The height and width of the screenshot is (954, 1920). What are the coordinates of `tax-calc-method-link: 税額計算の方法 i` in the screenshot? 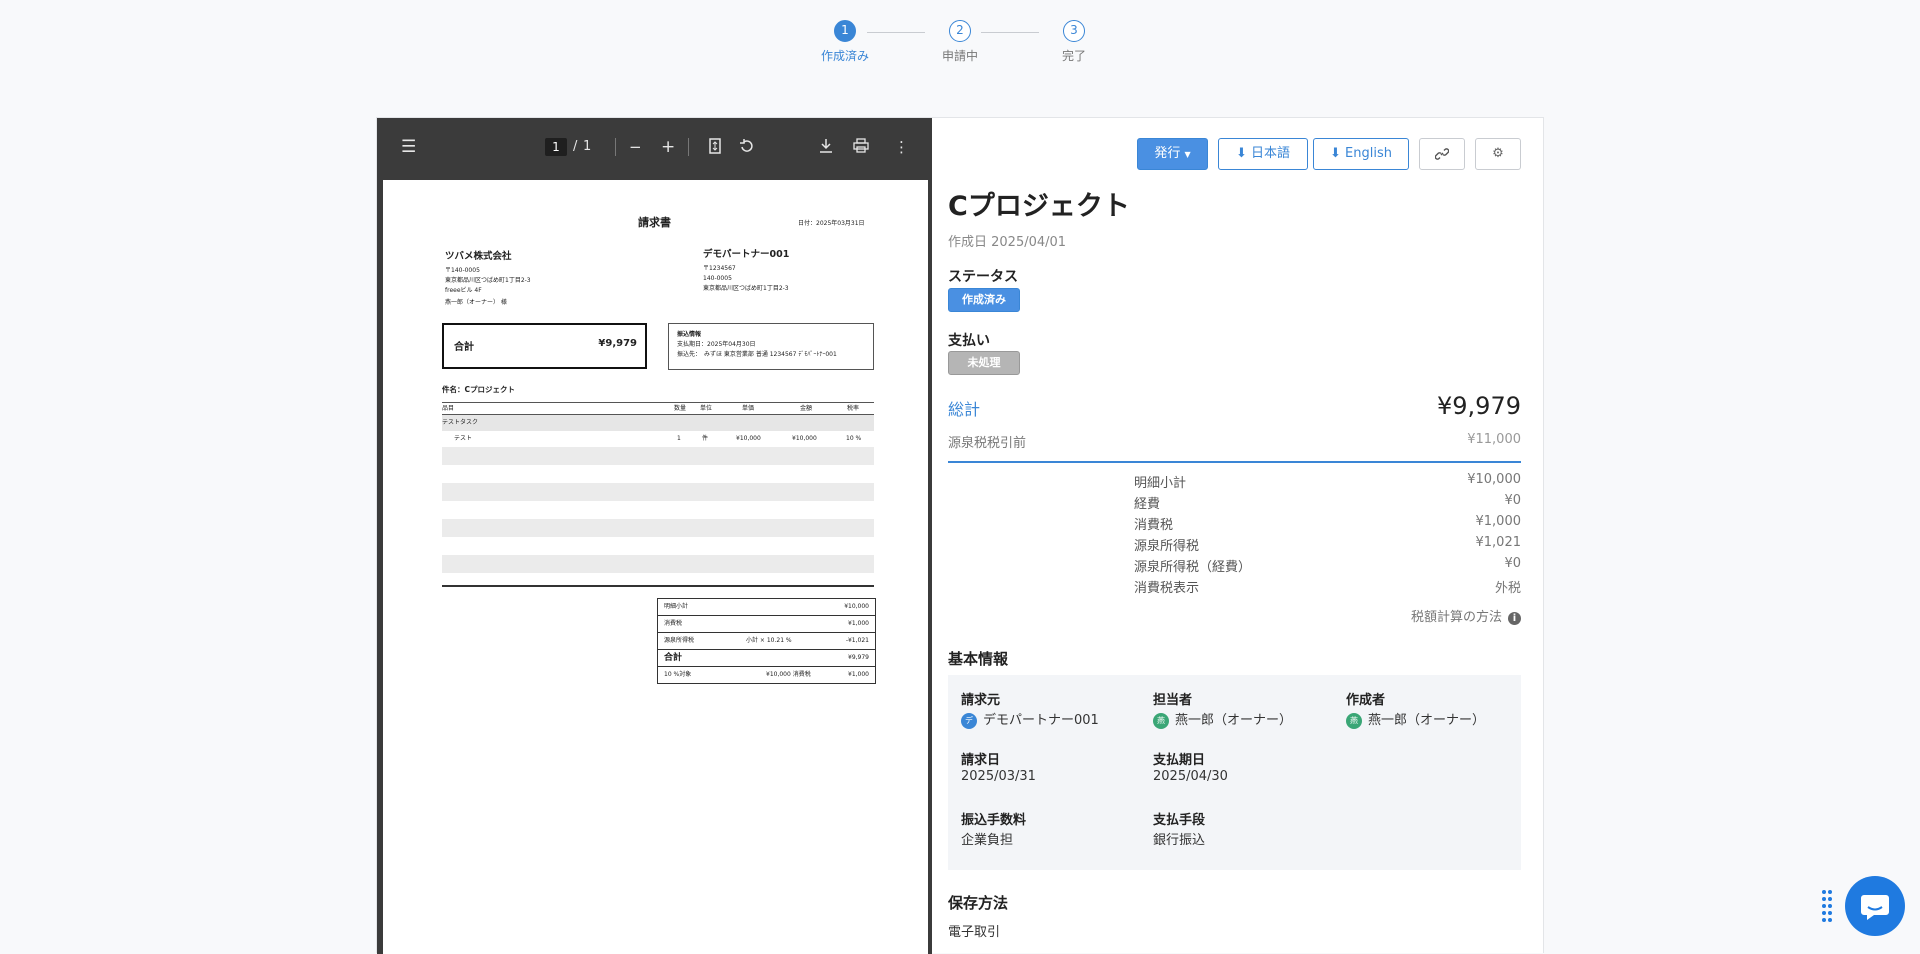 It's located at (1466, 615).